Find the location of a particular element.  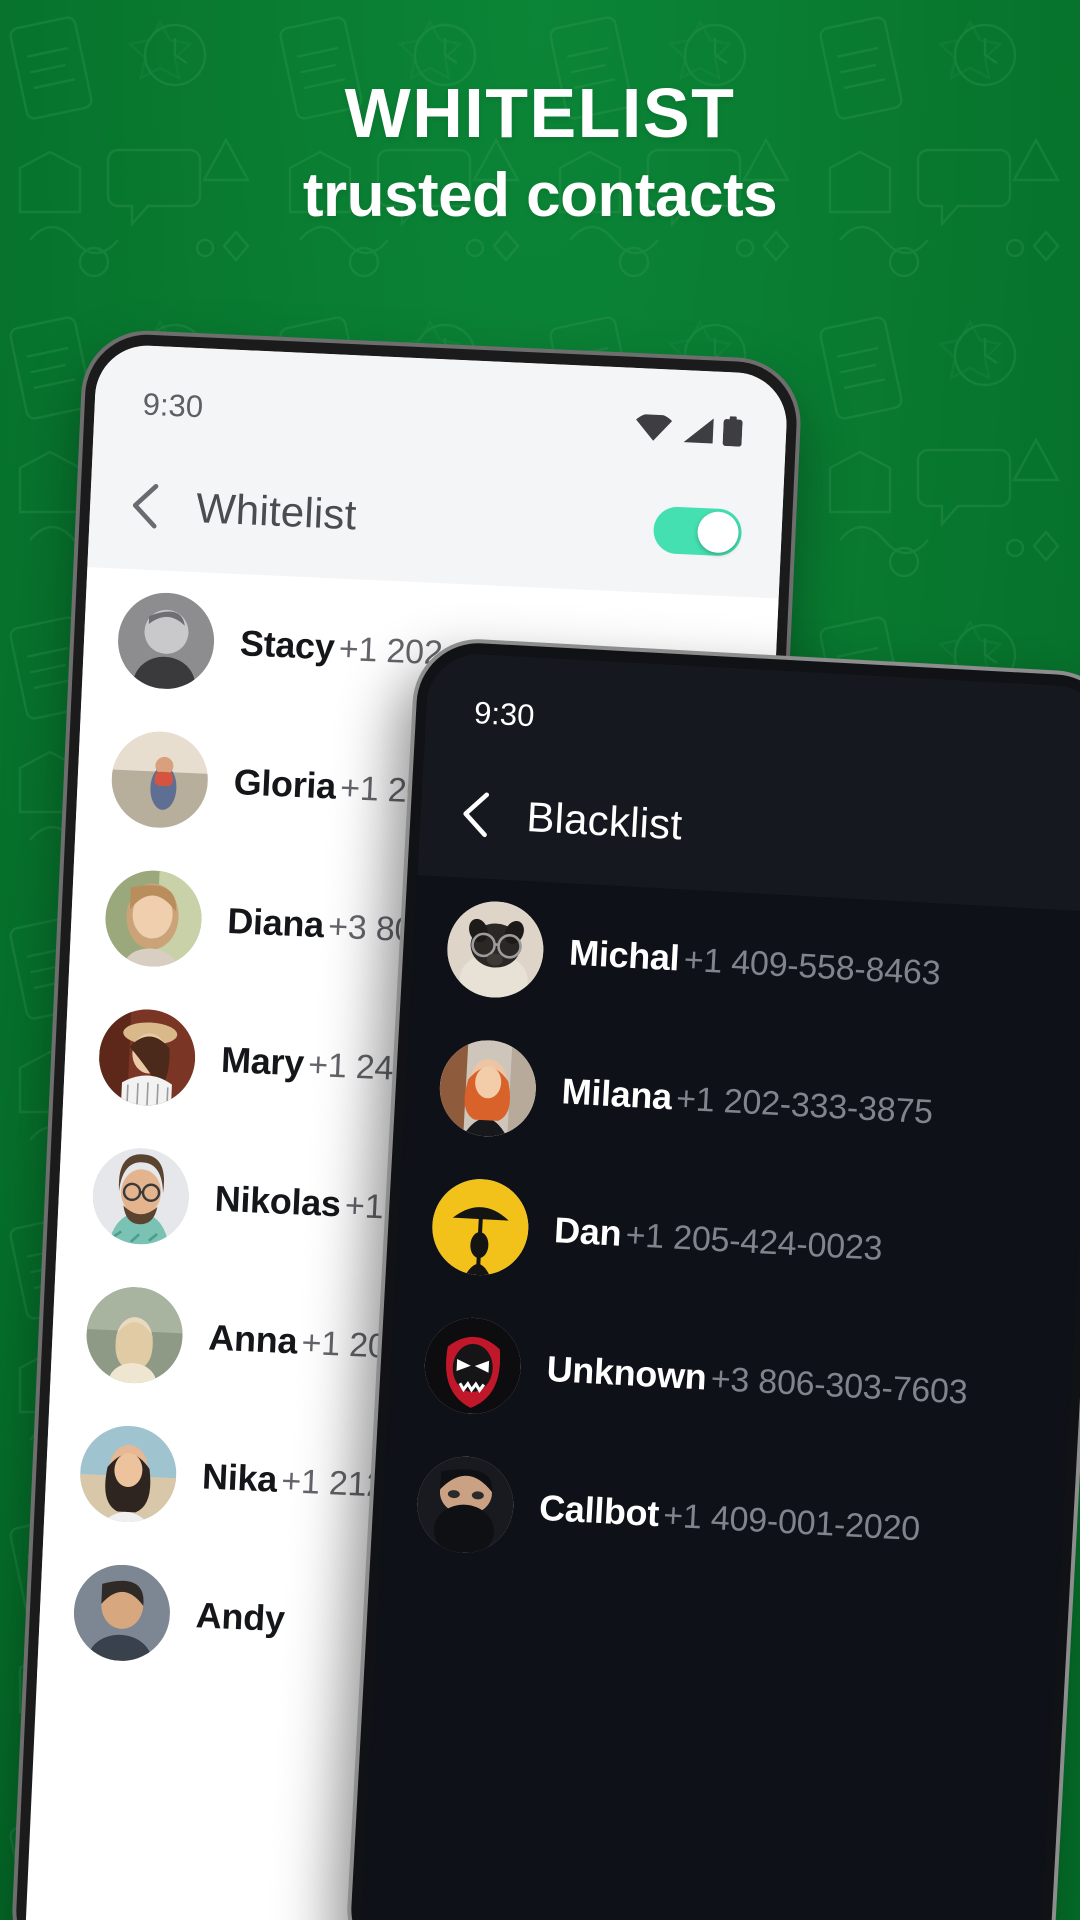

contact-name: Michal is located at coordinates (624, 955).